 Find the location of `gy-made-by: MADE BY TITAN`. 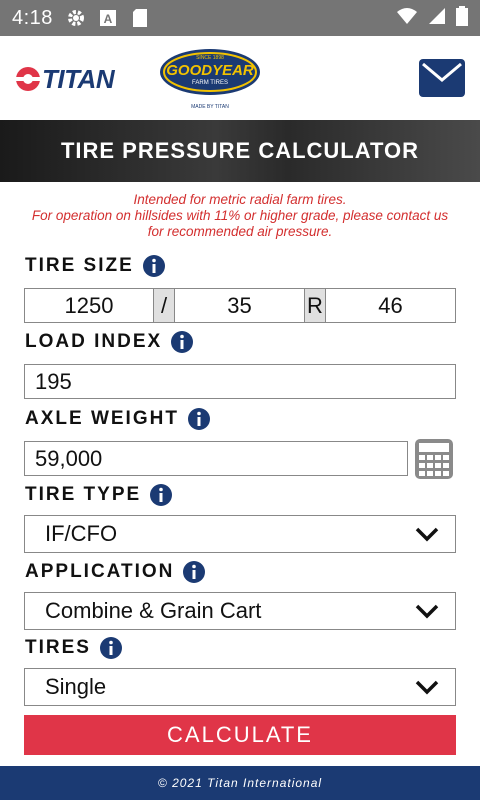

gy-made-by: MADE BY TITAN is located at coordinates (210, 107).